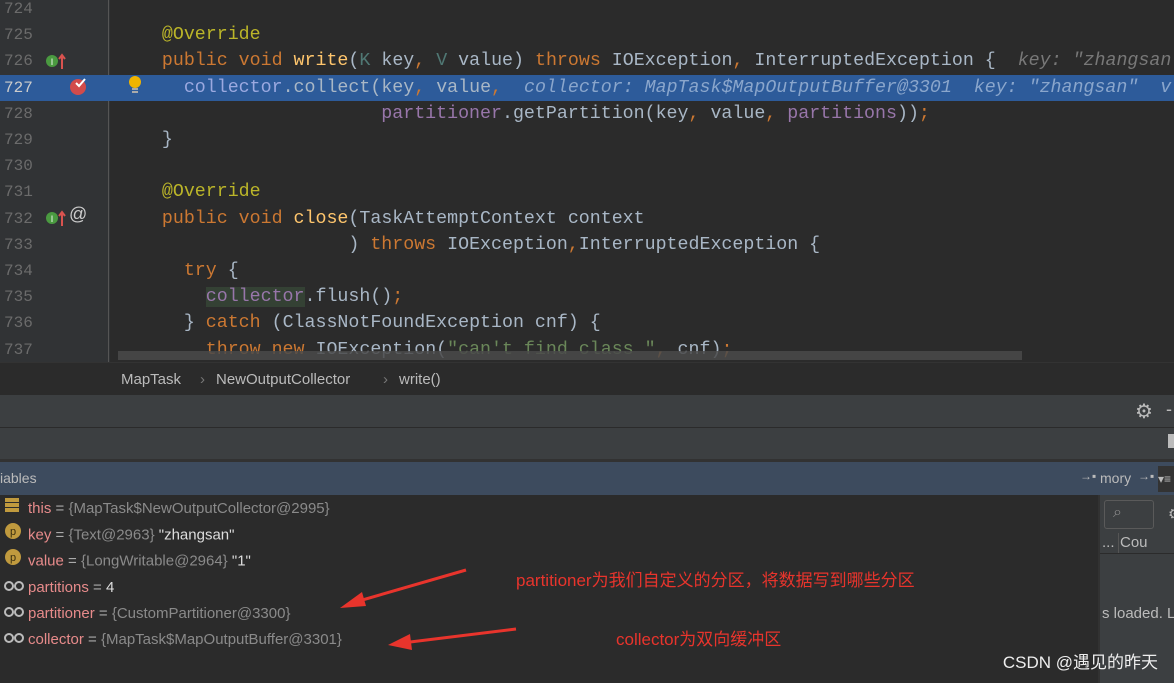 Image resolution: width=1174 pixels, height=683 pixels. I want to click on arrow-to-collector, so click(459, 636).